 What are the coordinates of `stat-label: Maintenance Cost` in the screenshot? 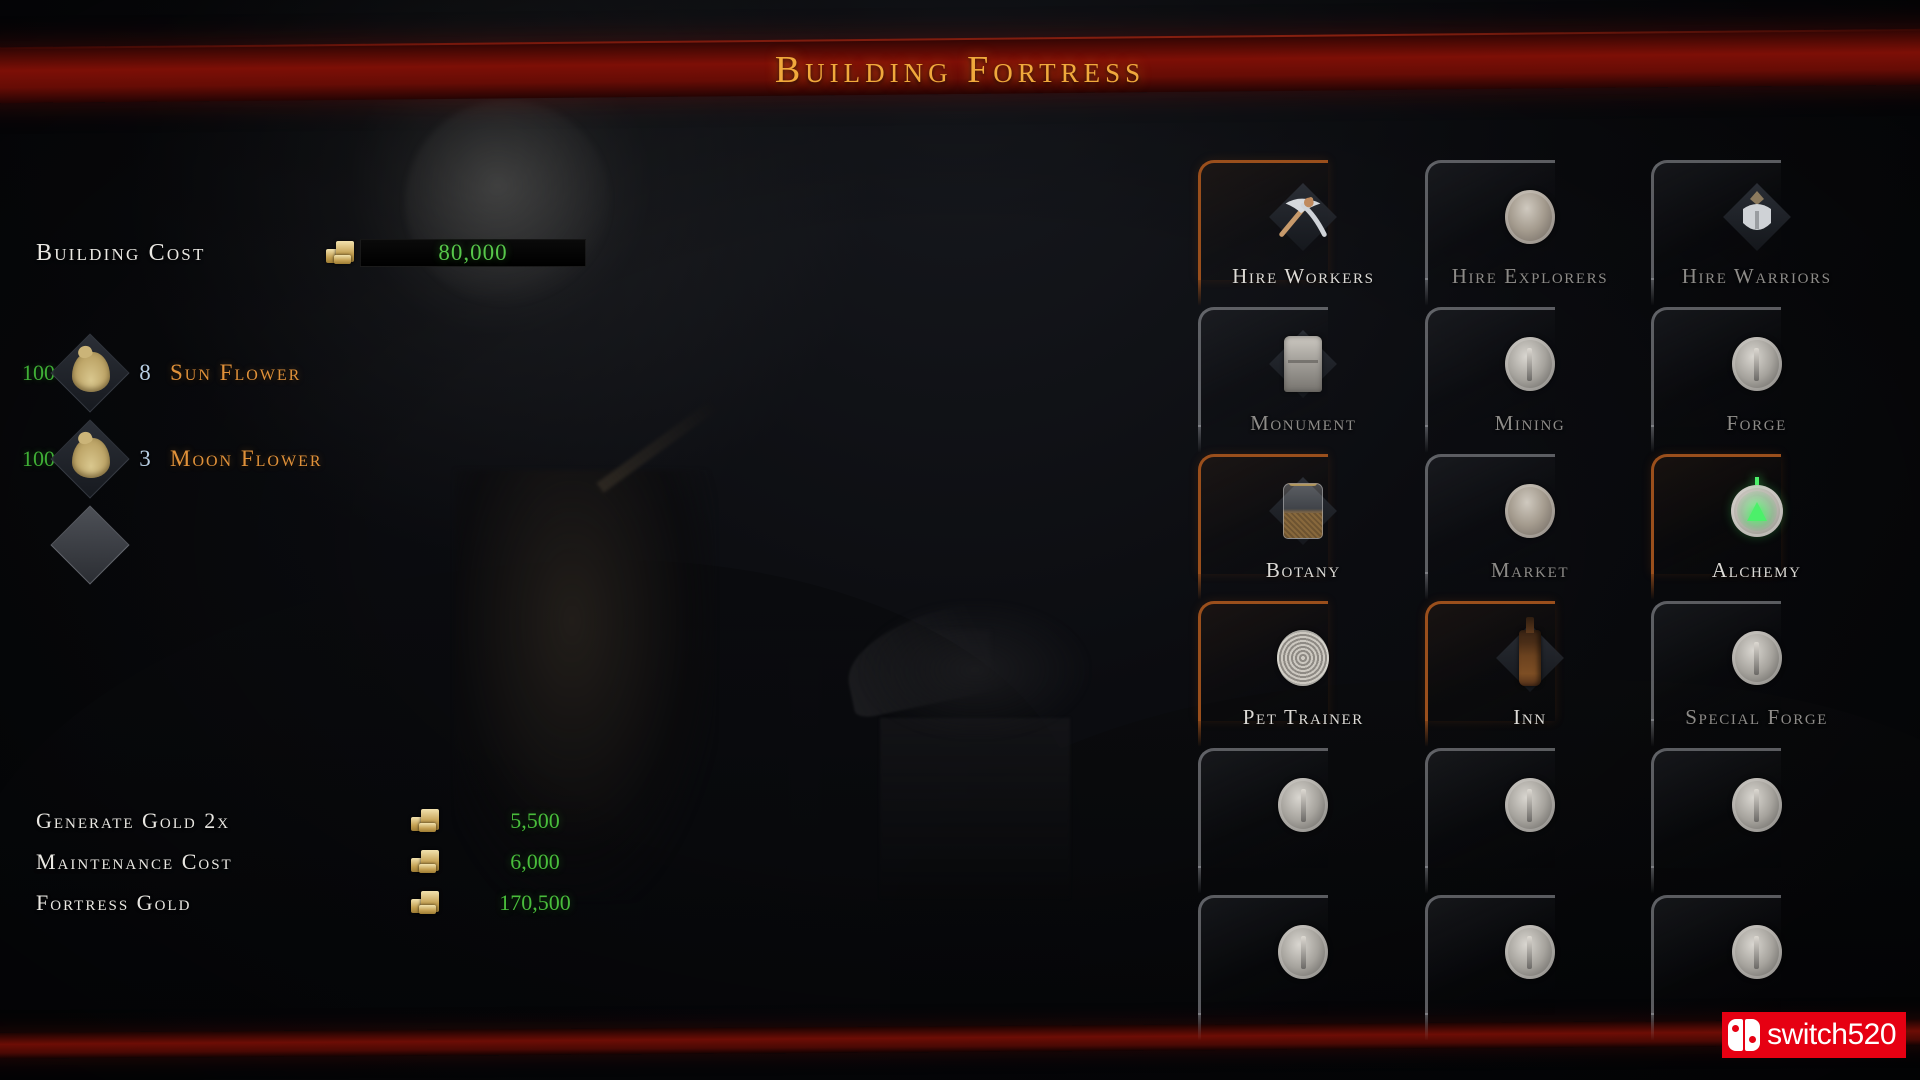 It's located at (134, 861).